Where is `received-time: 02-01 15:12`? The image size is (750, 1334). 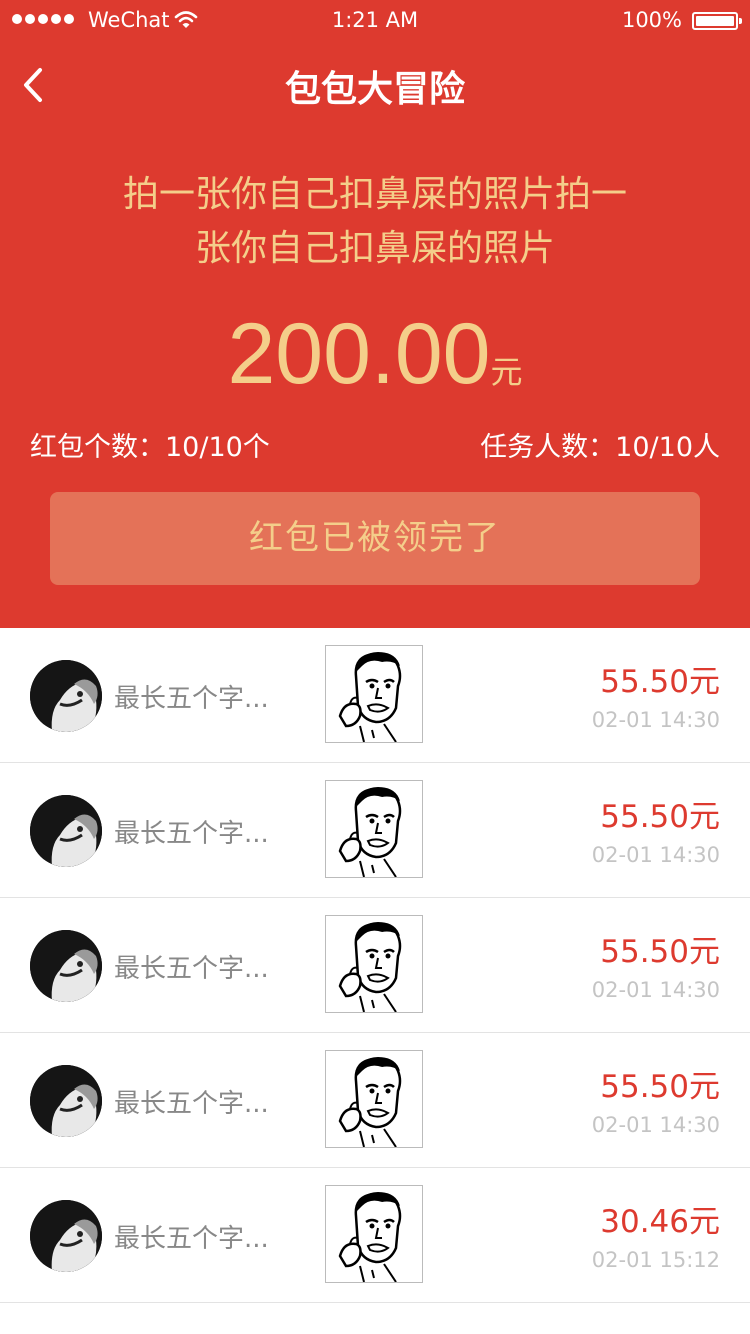
received-time: 02-01 15:12 is located at coordinates (655, 1260).